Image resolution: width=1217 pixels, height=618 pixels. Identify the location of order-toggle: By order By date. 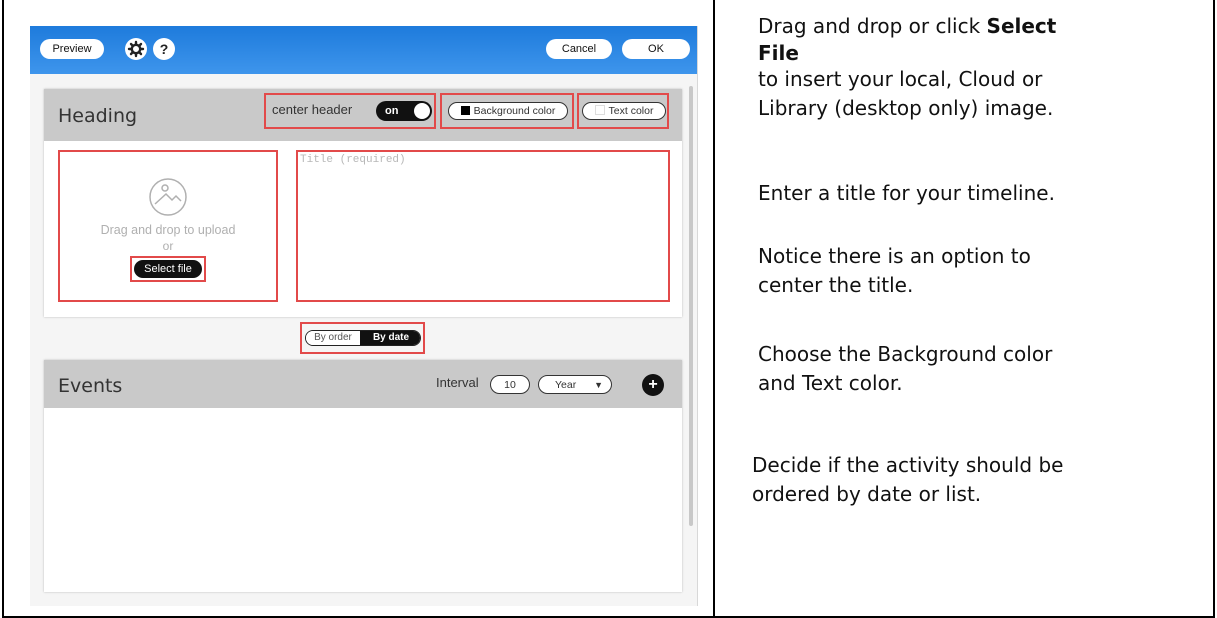
(363, 338).